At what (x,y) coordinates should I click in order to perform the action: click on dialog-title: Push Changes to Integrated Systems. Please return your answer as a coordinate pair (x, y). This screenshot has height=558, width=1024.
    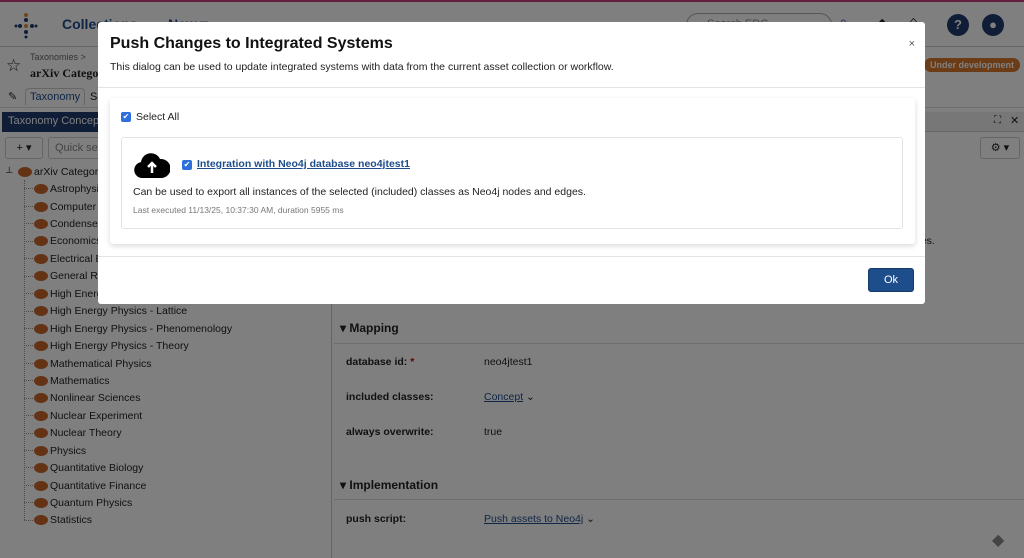
    Looking at the image, I should click on (251, 43).